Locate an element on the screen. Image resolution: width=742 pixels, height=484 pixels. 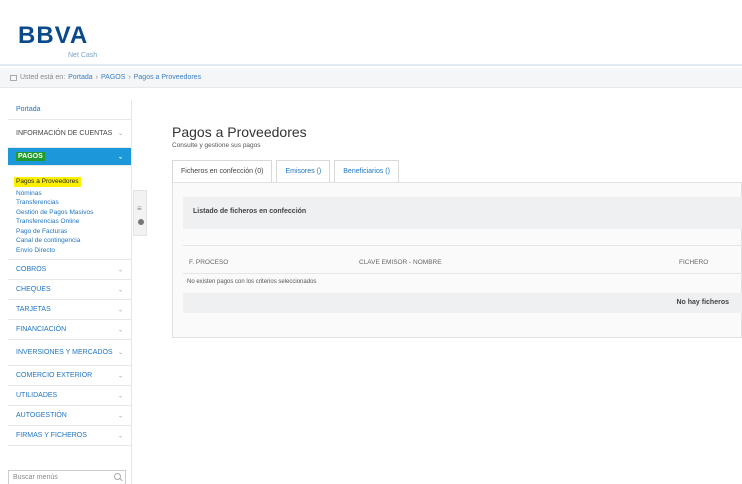
location-icon is located at coordinates (13, 77).